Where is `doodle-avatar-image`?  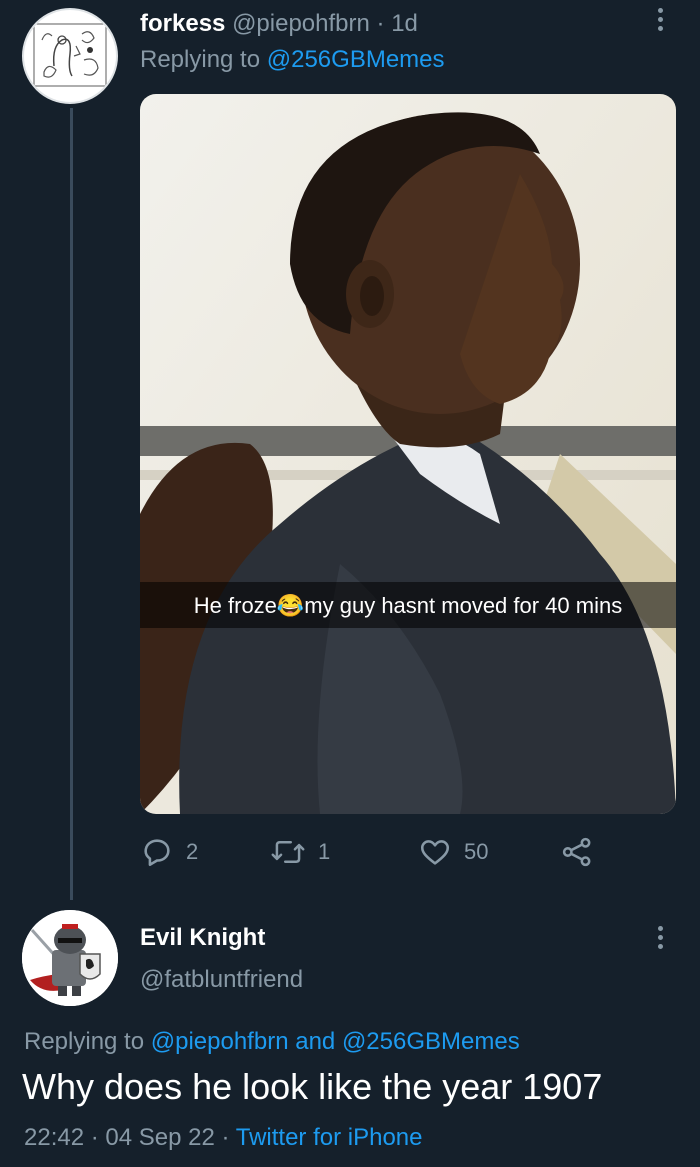 doodle-avatar-image is located at coordinates (70, 55).